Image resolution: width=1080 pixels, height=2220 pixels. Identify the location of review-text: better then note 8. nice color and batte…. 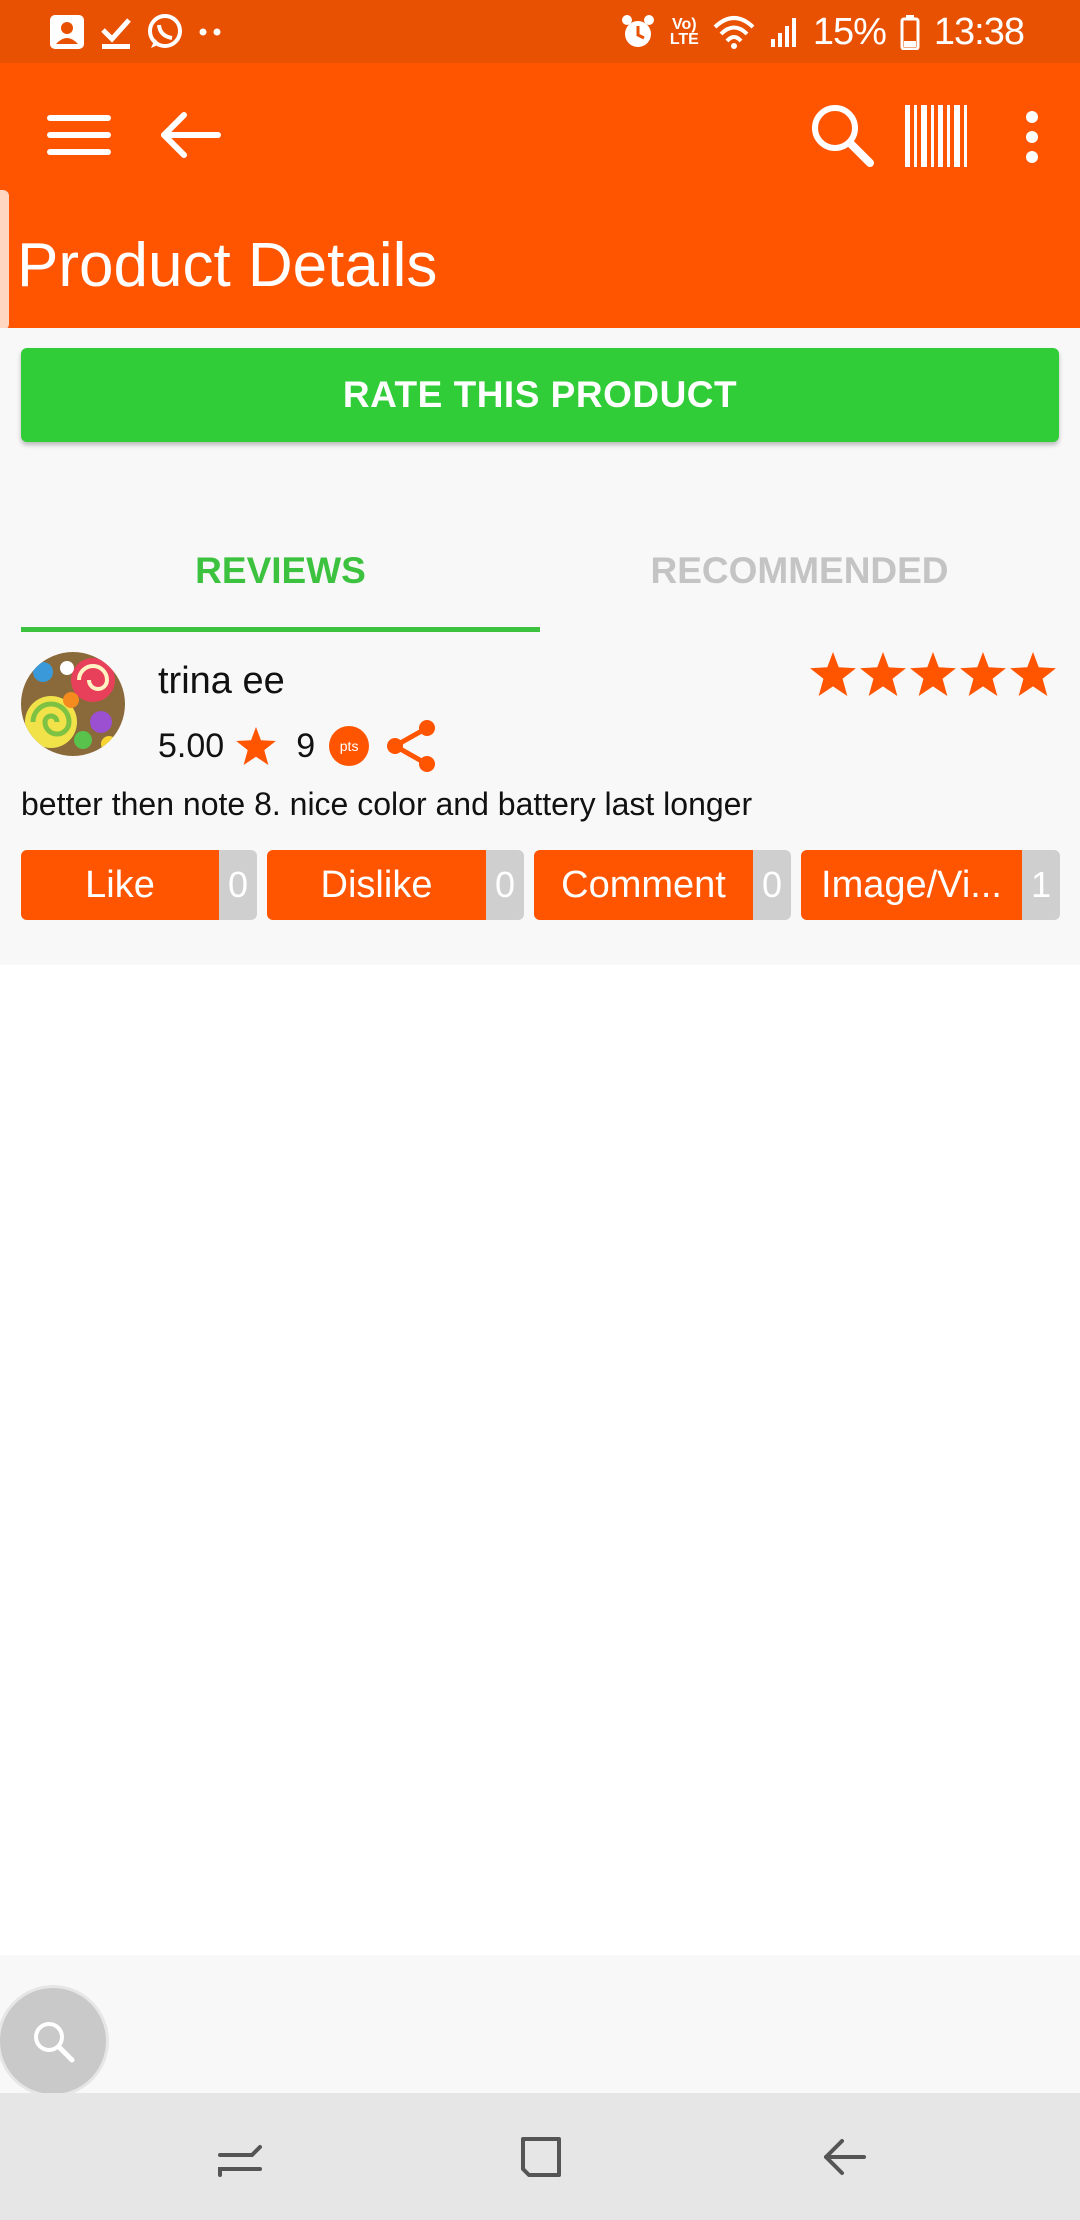
(387, 804).